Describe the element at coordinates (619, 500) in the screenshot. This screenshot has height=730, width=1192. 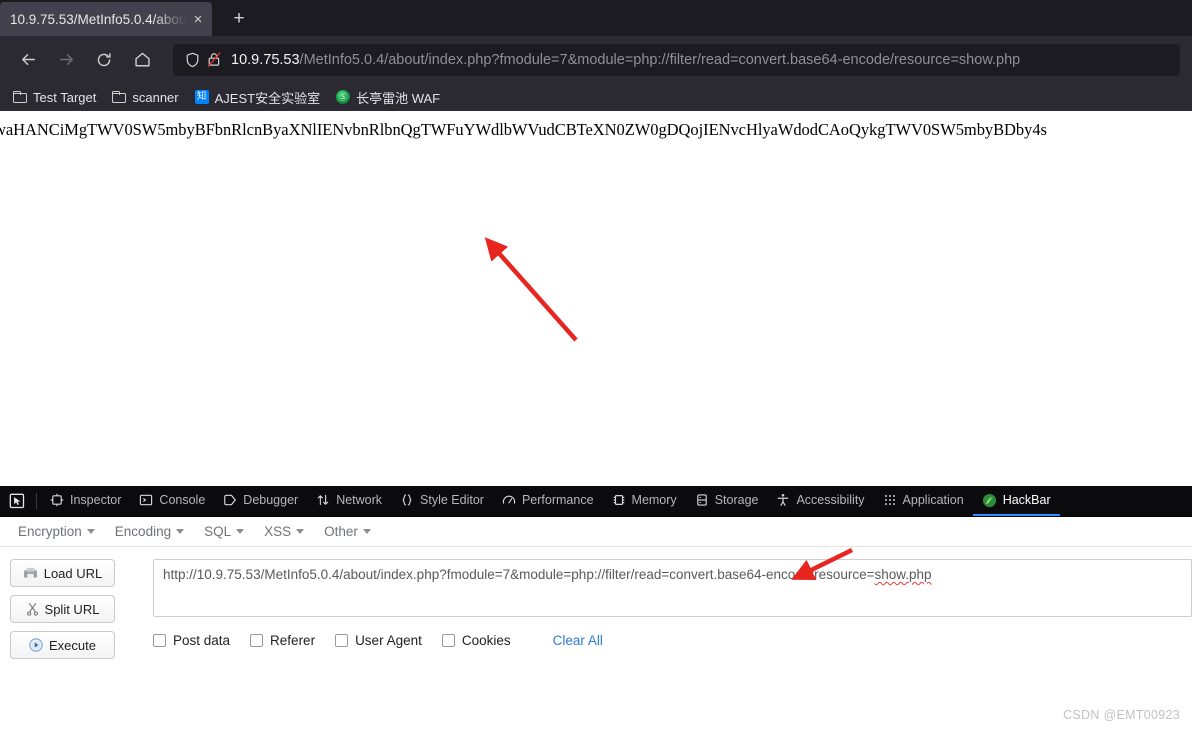
I see `memory-icon` at that location.